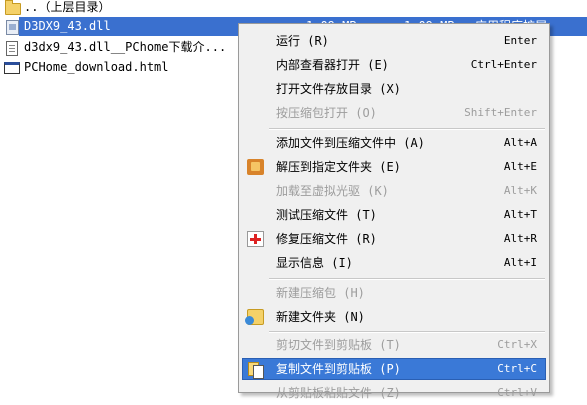 This screenshot has width=587, height=405. Describe the element at coordinates (332, 191) in the screenshot. I see `menu-item-label: 加载至虚拟光驱 (K)` at that location.